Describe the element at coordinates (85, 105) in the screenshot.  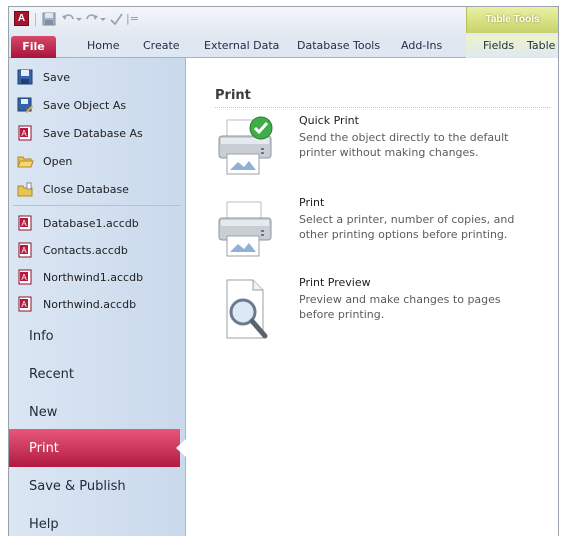
I see `save-object-as-label: Save Object As` at that location.